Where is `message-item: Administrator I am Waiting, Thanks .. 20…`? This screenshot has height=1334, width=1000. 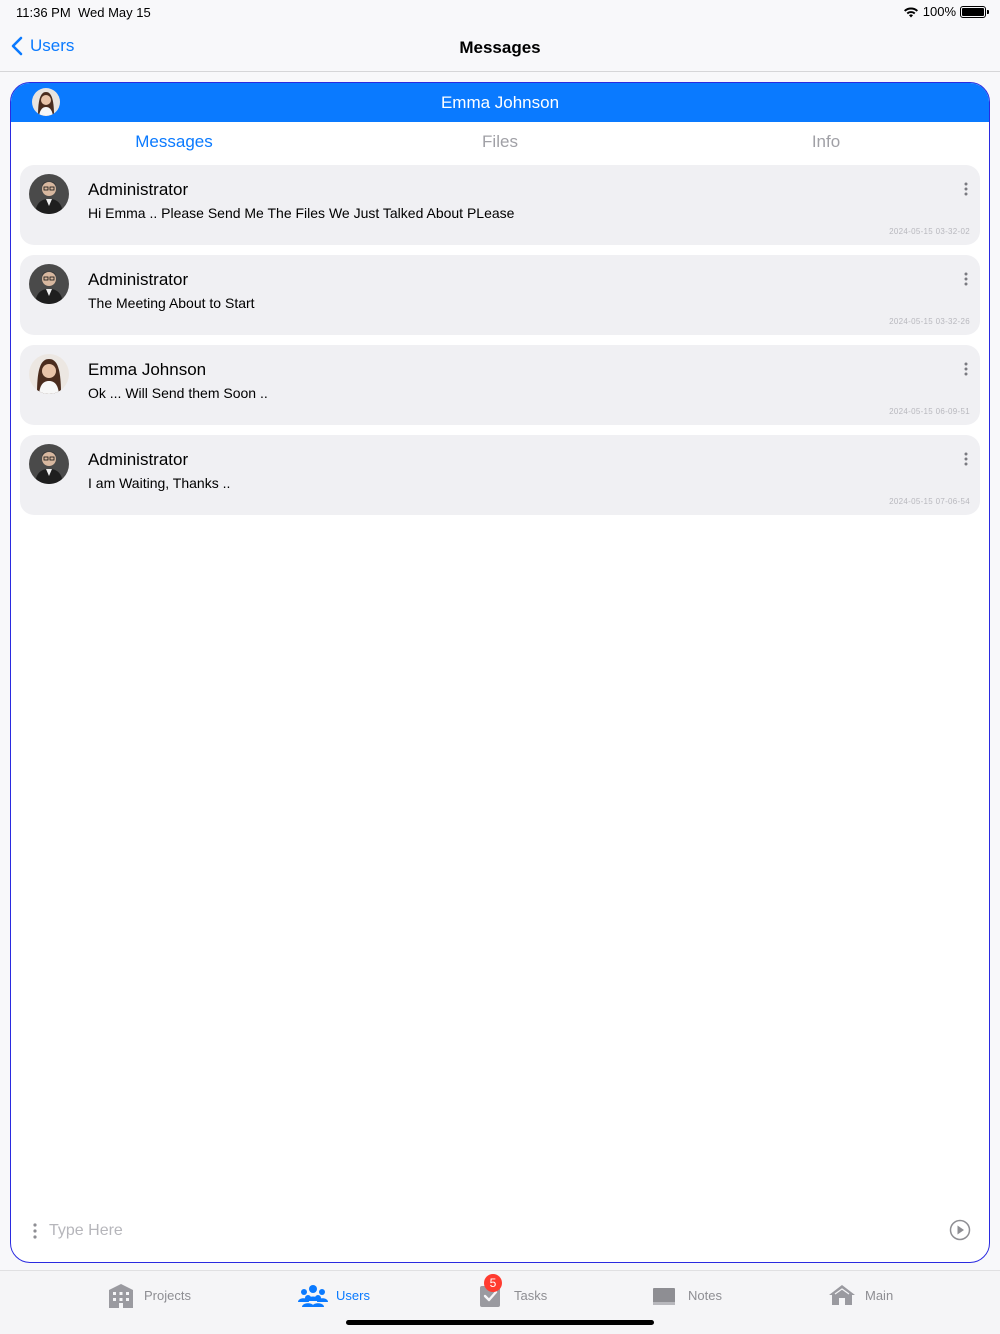 message-item: Administrator I am Waiting, Thanks .. 20… is located at coordinates (500, 475).